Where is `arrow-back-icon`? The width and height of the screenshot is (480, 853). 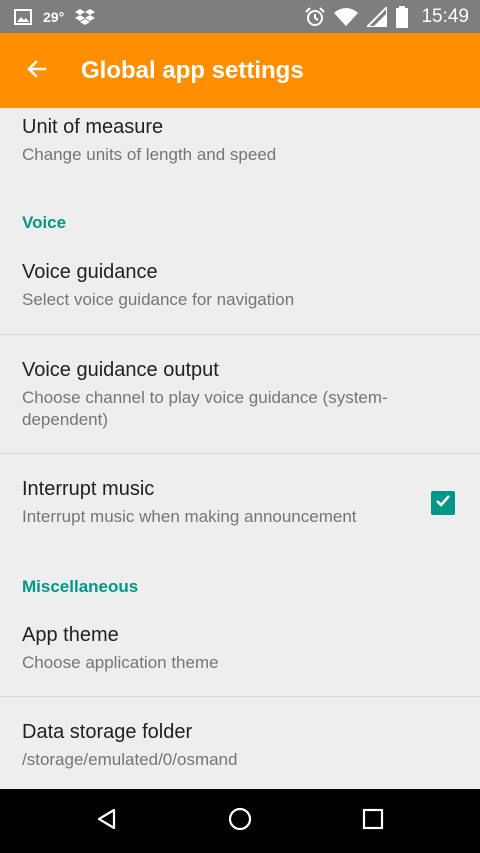 arrow-back-icon is located at coordinates (37, 71).